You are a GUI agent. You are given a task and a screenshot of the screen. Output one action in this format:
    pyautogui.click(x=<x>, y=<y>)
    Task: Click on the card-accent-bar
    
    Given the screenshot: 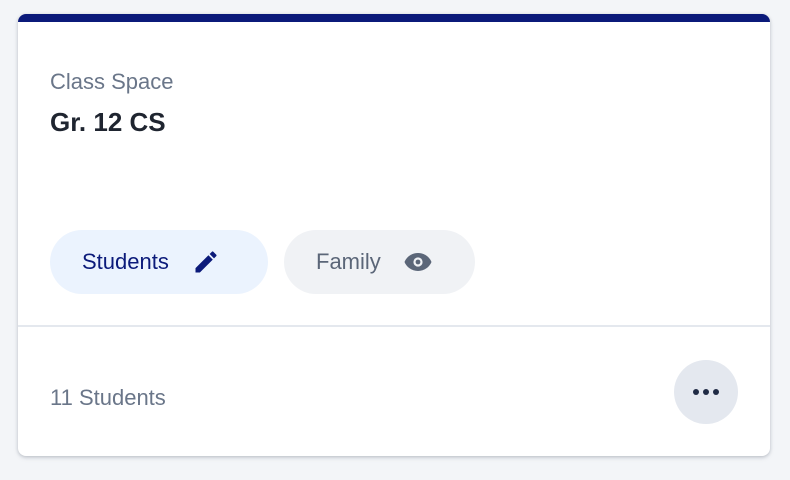 What is the action you would take?
    pyautogui.click(x=394, y=18)
    